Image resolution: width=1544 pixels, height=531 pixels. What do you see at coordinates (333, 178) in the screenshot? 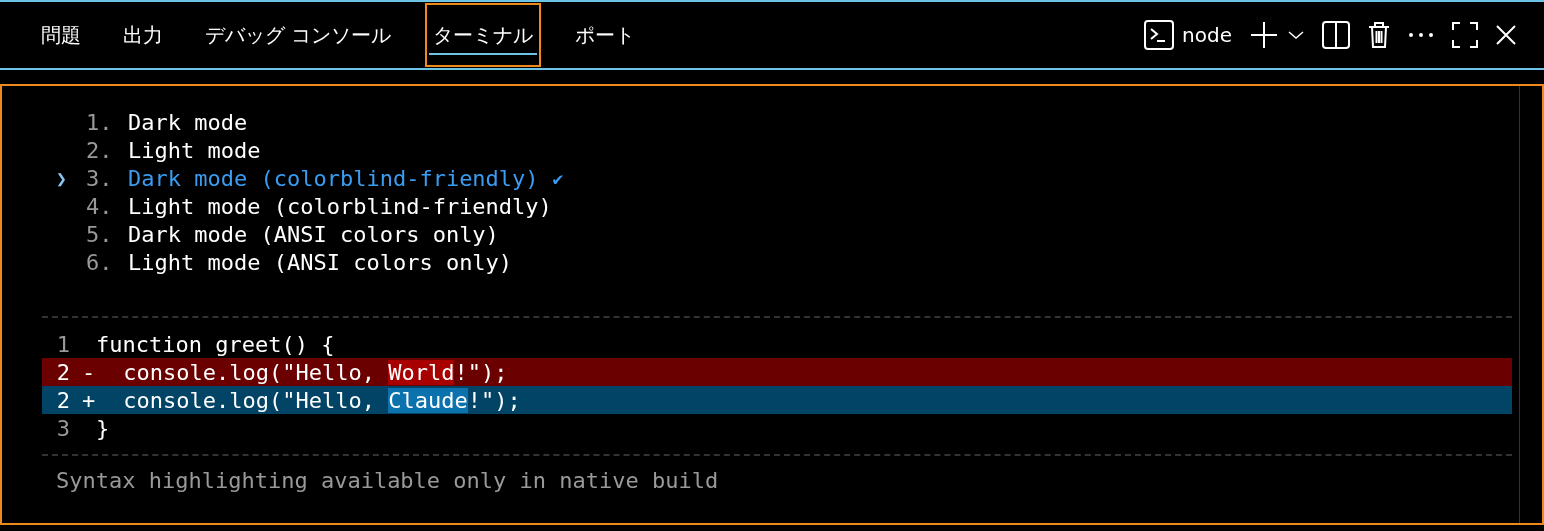
I see `option-label: Dark mode (colorblind-friendly)` at bounding box center [333, 178].